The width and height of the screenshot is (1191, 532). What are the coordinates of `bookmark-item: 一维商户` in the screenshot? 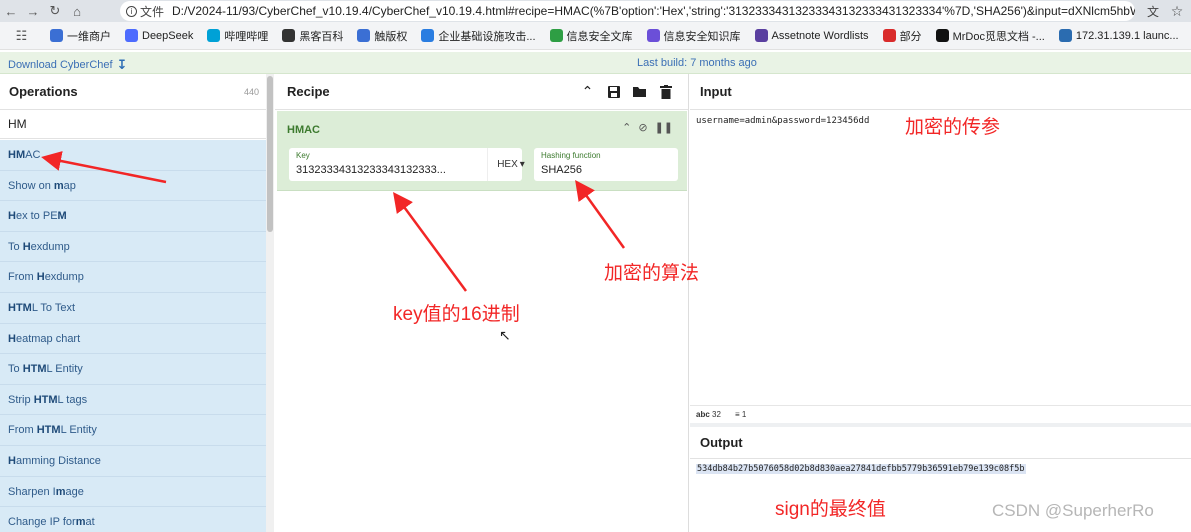 It's located at (80, 35).